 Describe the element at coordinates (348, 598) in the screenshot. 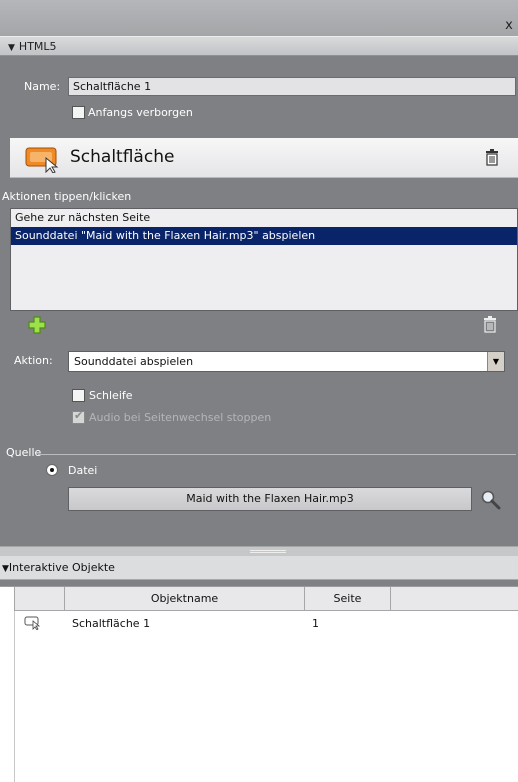

I see `column-header-page: Seite` at that location.